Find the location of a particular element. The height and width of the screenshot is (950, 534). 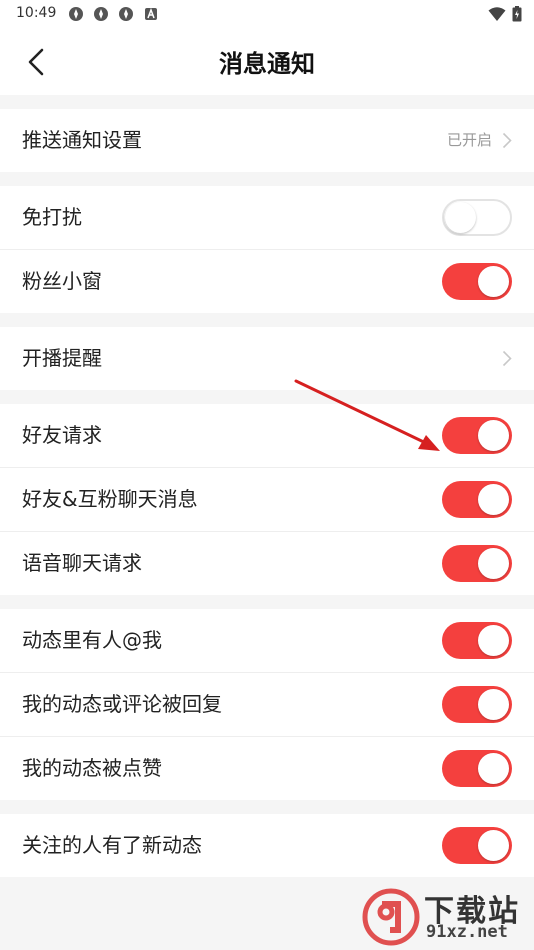

row-label: 我的动态被点赞 is located at coordinates (92, 768).